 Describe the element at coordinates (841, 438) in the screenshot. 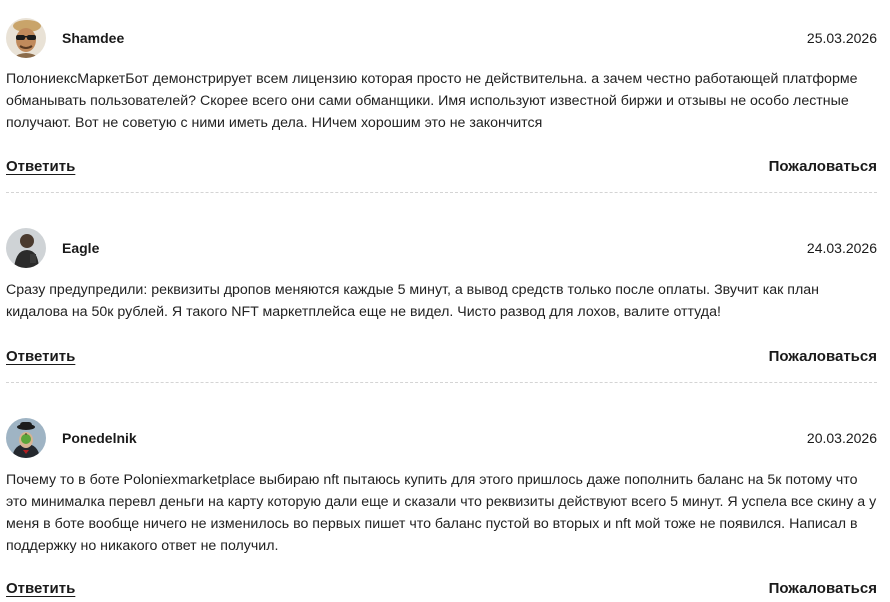

I see `comment-date: 20.03.2026` at that location.